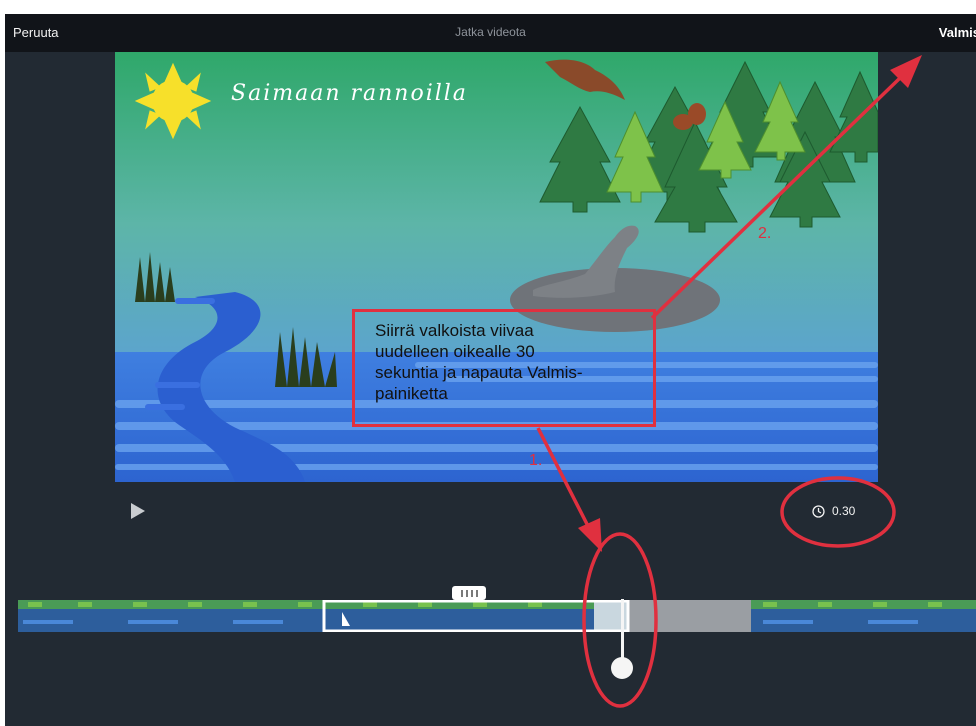 The image size is (976, 726). Describe the element at coordinates (497, 616) in the screenshot. I see `timeline-filmstrip` at that location.